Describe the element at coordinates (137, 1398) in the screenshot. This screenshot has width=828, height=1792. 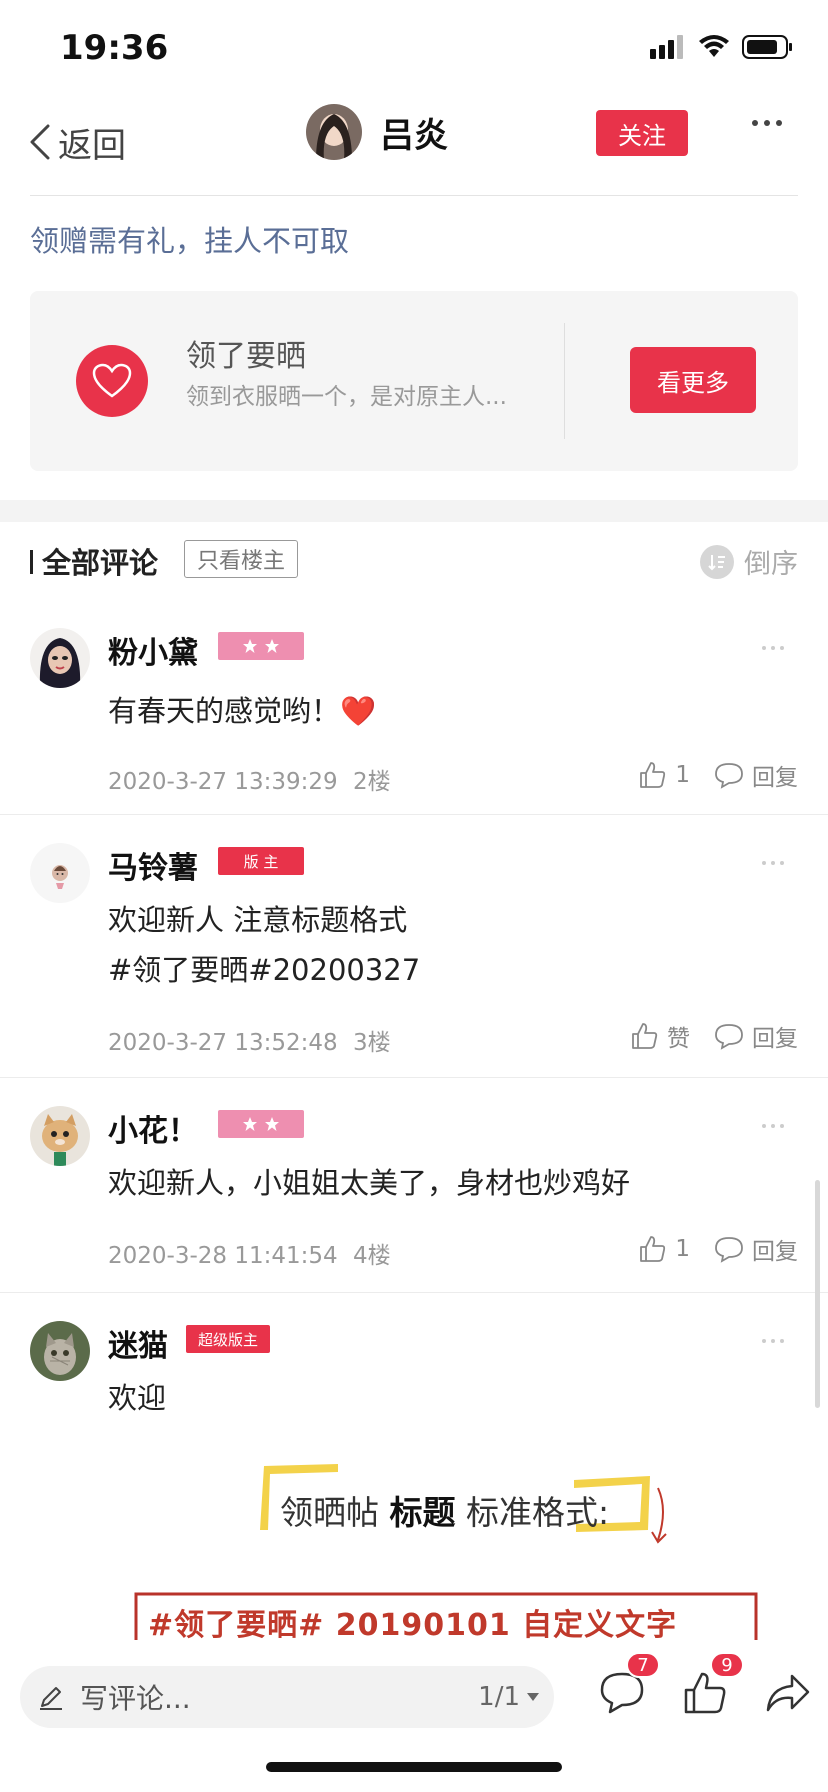
I see `comment-text: 欢迎` at that location.